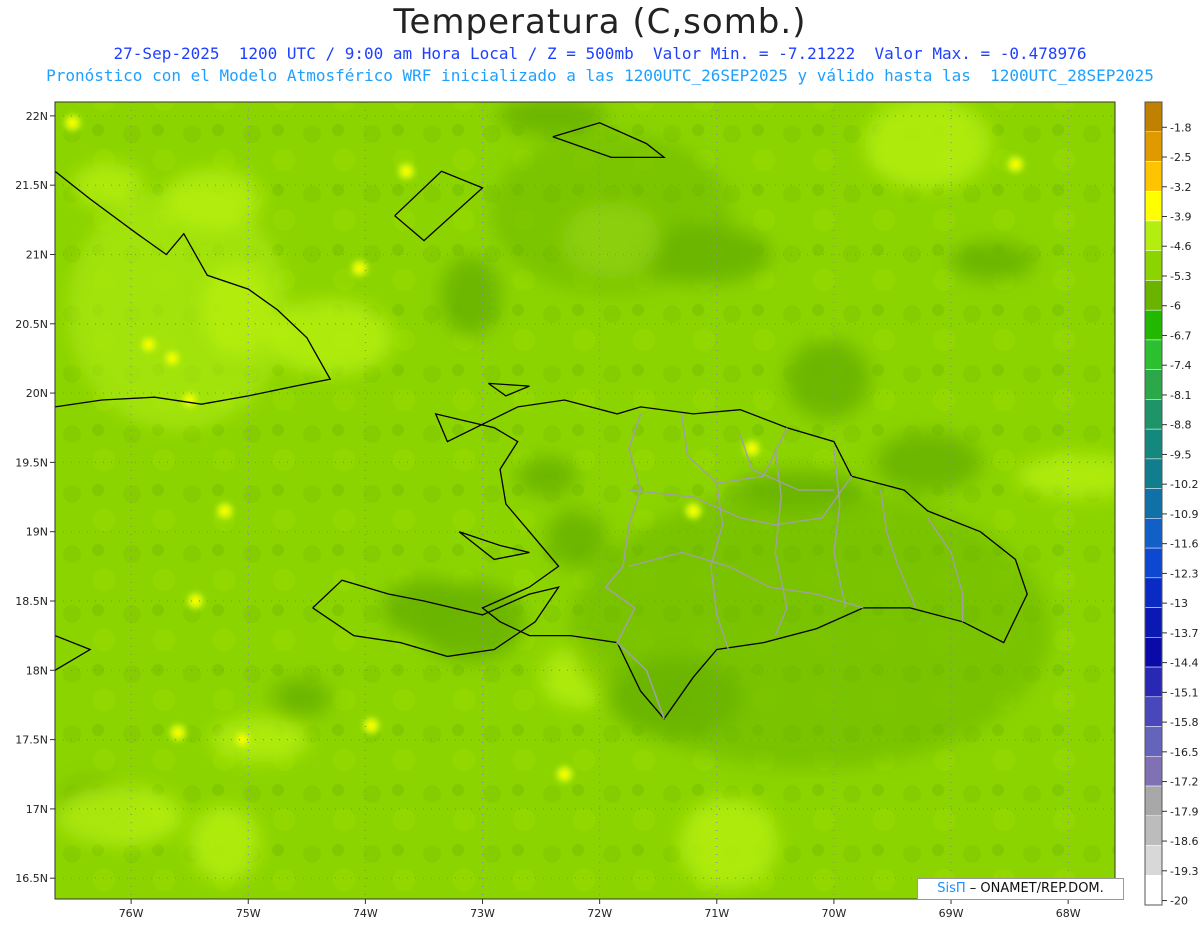 This screenshot has height=927, width=1200. Describe the element at coordinates (37, 809) in the screenshot. I see `lat-label: 17N` at that location.